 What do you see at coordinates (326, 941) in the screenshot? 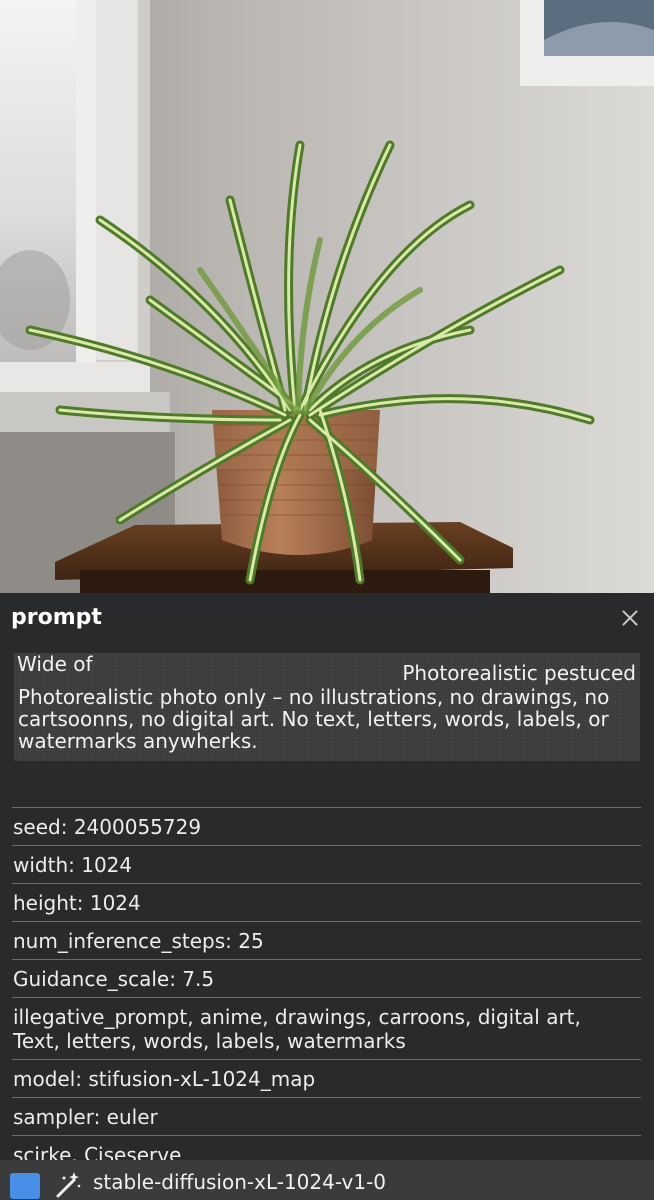
I see `param-num-inference-steps: num_inference_steps: 25` at bounding box center [326, 941].